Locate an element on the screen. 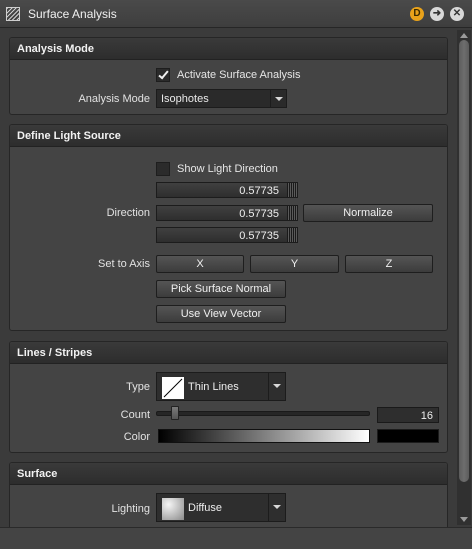 Image resolution: width=472 pixels, height=549 pixels. direction-y-value: 0.57735 is located at coordinates (259, 214).